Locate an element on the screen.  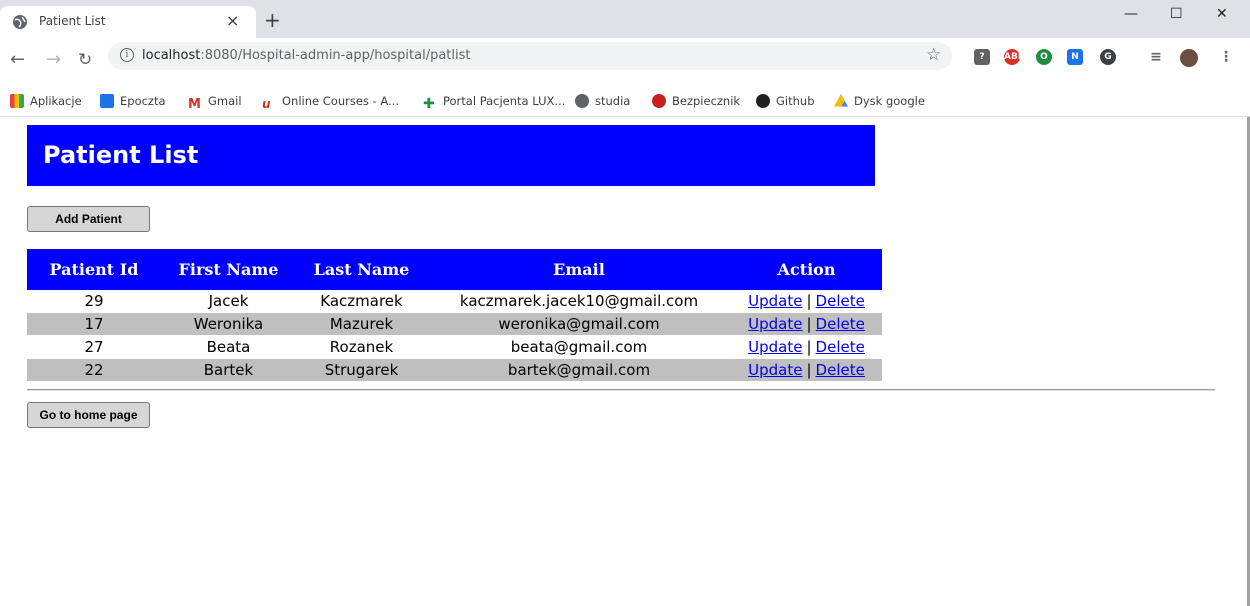
patient-id-cell: 27 is located at coordinates (94, 347).